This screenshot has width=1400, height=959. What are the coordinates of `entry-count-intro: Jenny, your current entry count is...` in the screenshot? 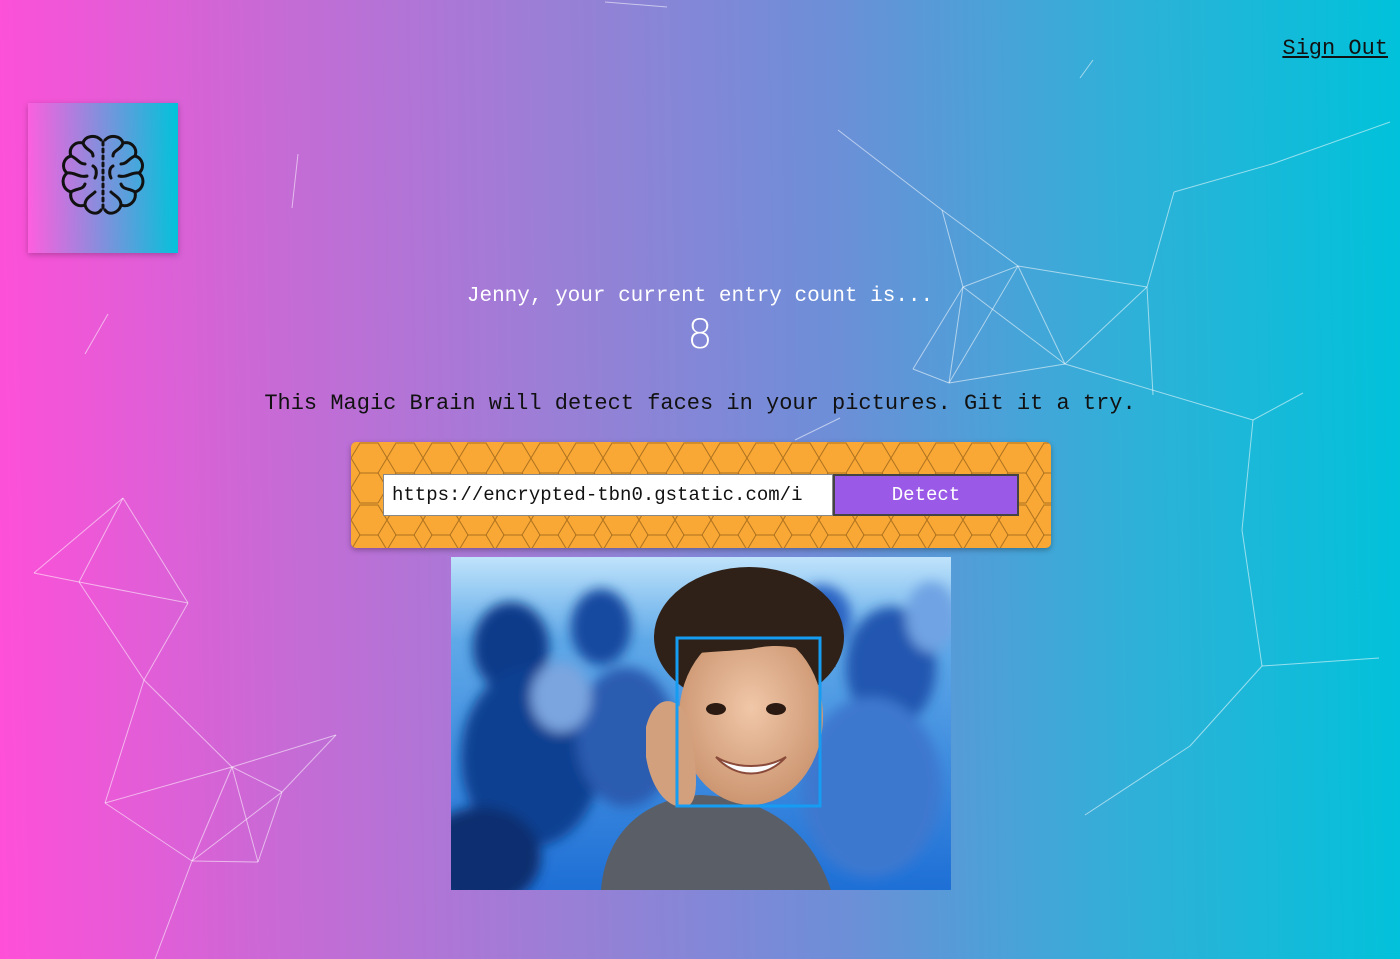 It's located at (700, 296).